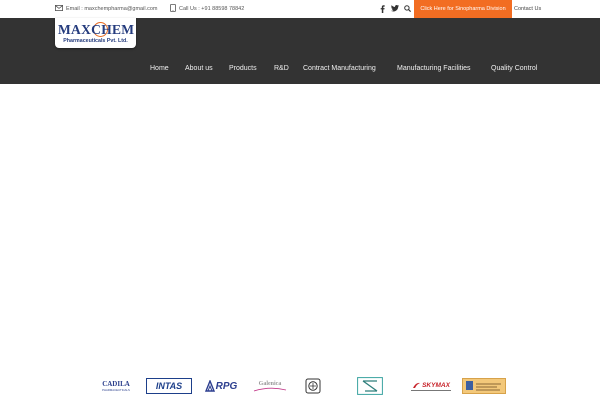 This screenshot has height=400, width=600. What do you see at coordinates (212, 9) in the screenshot?
I see `phone-label: Call Us : +91 88598 78842` at bounding box center [212, 9].